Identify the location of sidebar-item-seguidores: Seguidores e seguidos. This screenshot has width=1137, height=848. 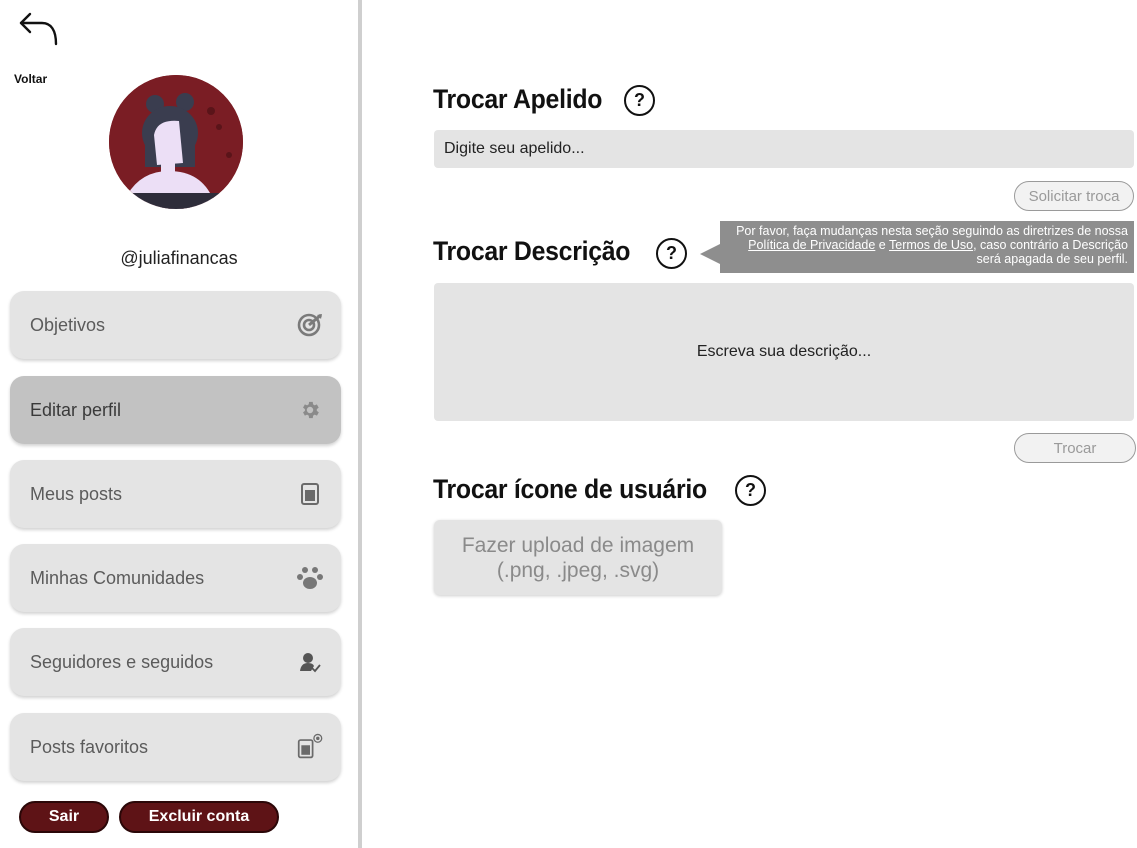
(175, 662).